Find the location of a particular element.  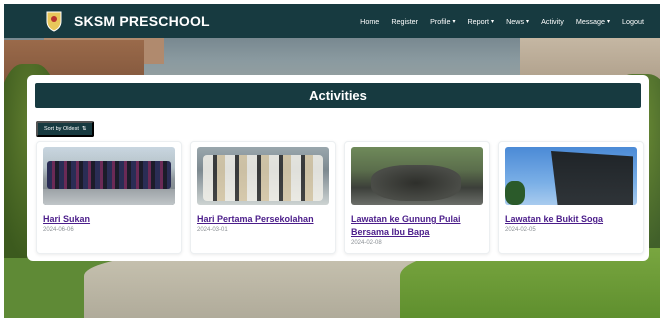

sort-icon: ⇅ is located at coordinates (84, 129).